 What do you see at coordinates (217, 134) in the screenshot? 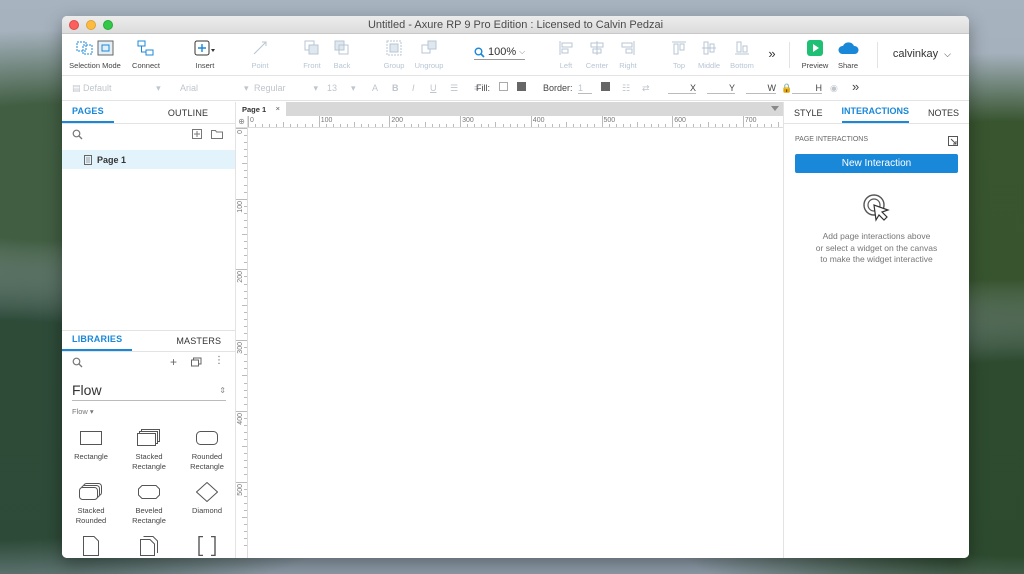
I see `add-folder-icon` at bounding box center [217, 134].